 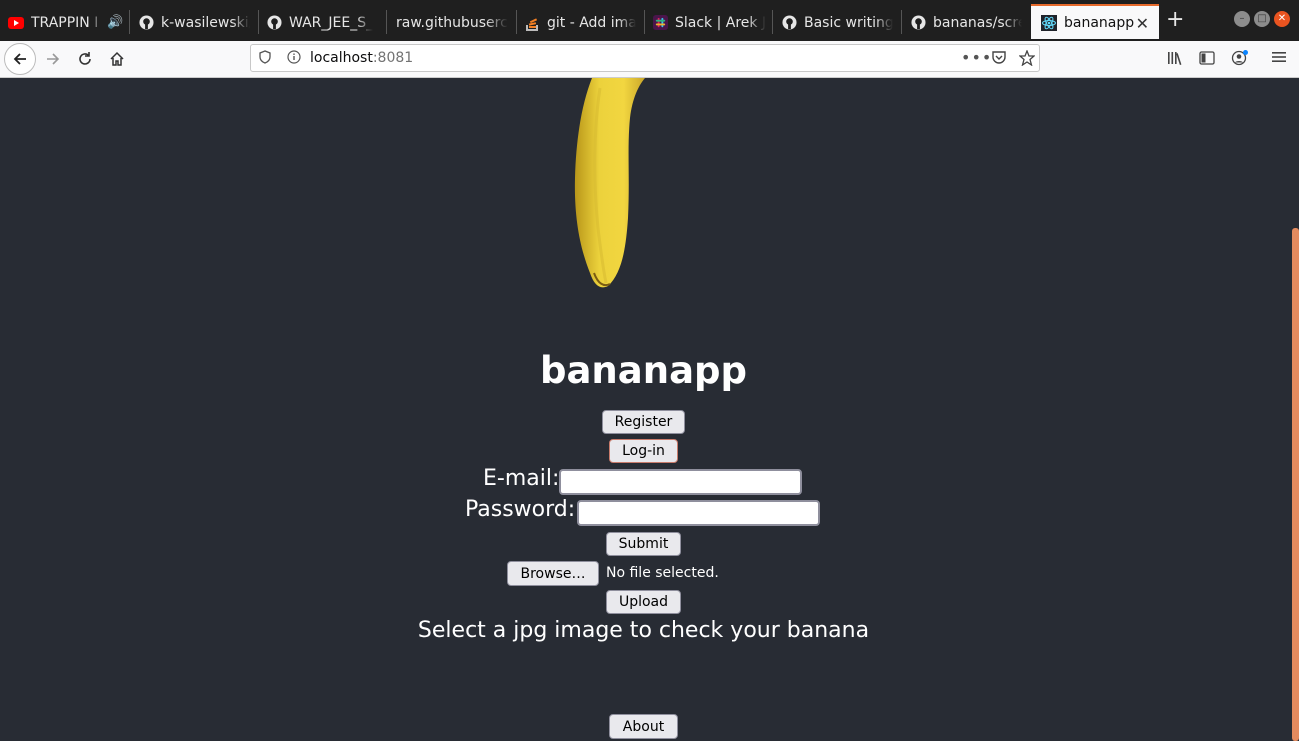 I want to click on navigation-bar: localhost:8081 •••, so click(x=649, y=59).